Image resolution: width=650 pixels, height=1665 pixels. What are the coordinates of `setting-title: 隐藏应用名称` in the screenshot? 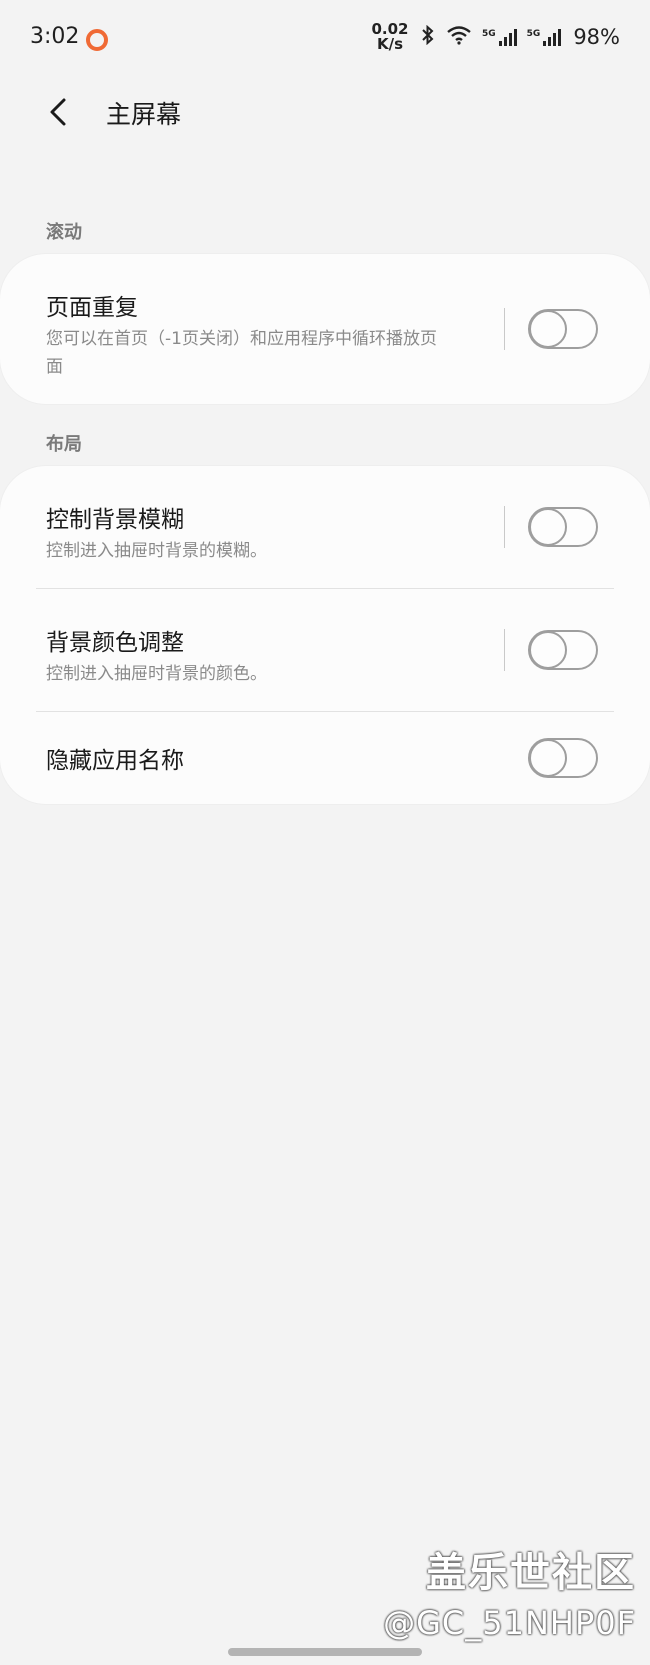 It's located at (115, 761).